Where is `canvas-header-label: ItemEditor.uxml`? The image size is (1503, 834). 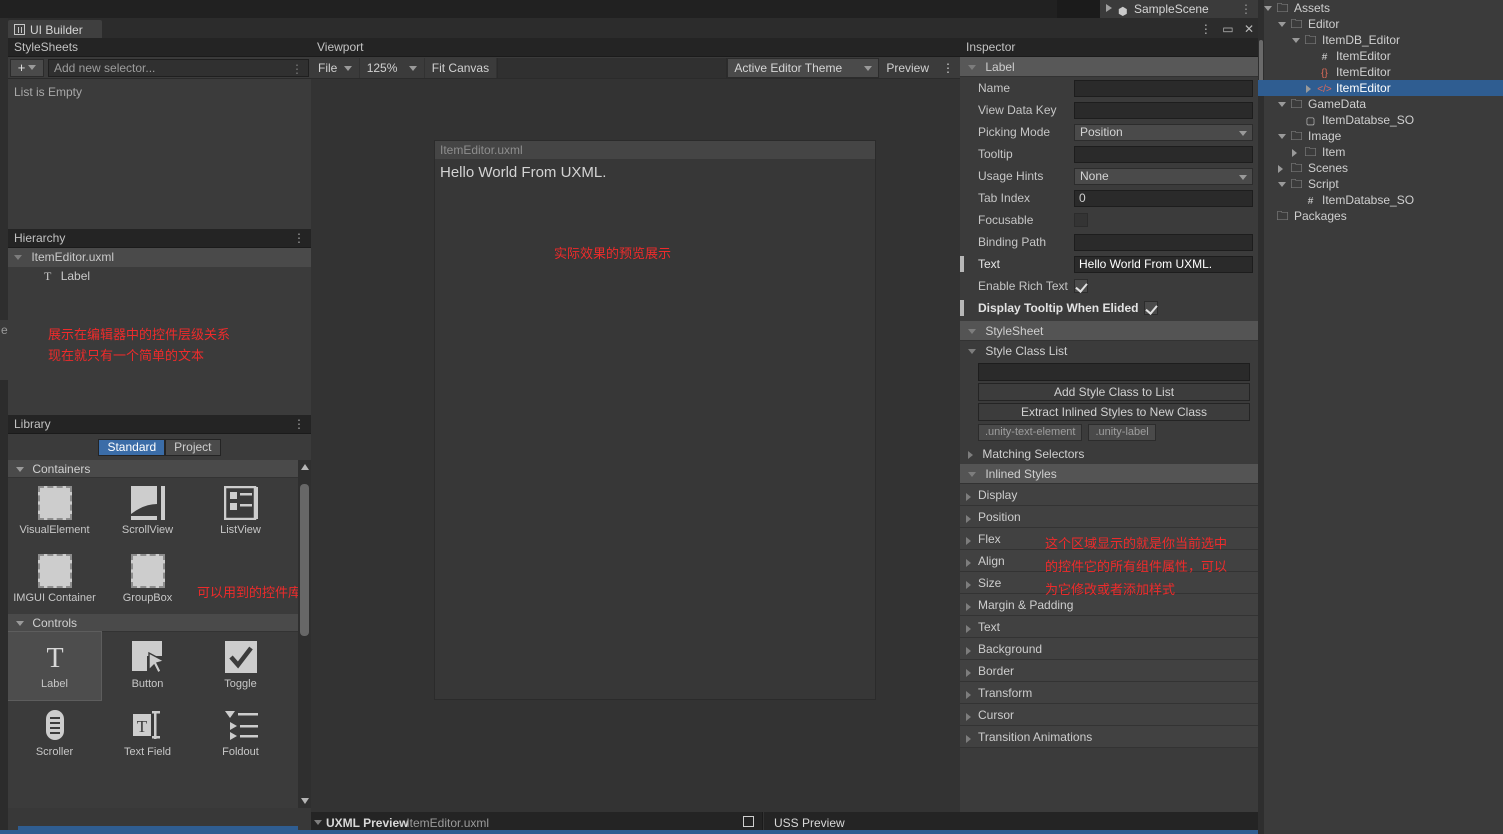 canvas-header-label: ItemEditor.uxml is located at coordinates (655, 150).